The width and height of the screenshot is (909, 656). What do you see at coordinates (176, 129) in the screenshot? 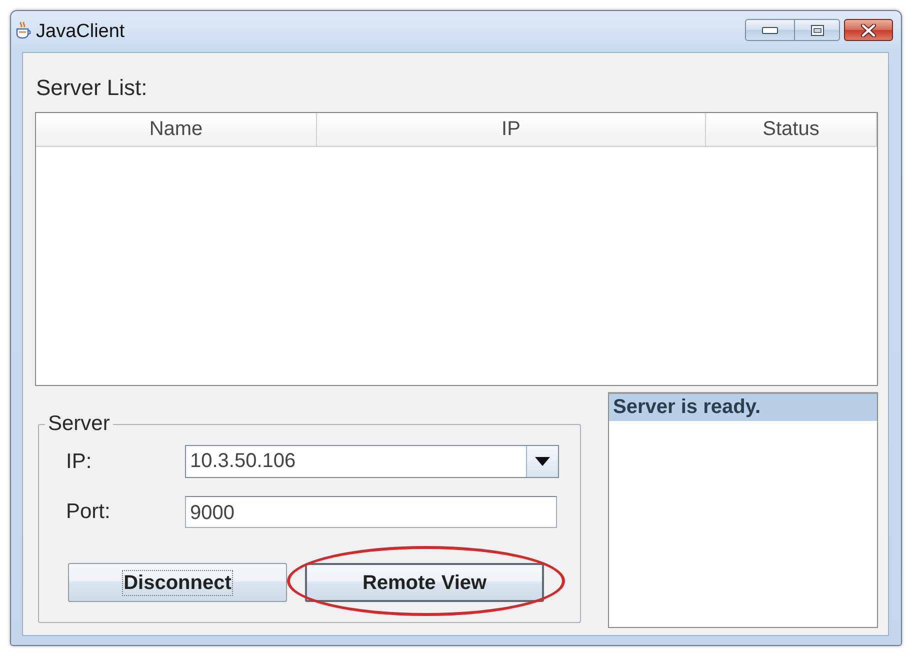
I see `column-header: Name` at bounding box center [176, 129].